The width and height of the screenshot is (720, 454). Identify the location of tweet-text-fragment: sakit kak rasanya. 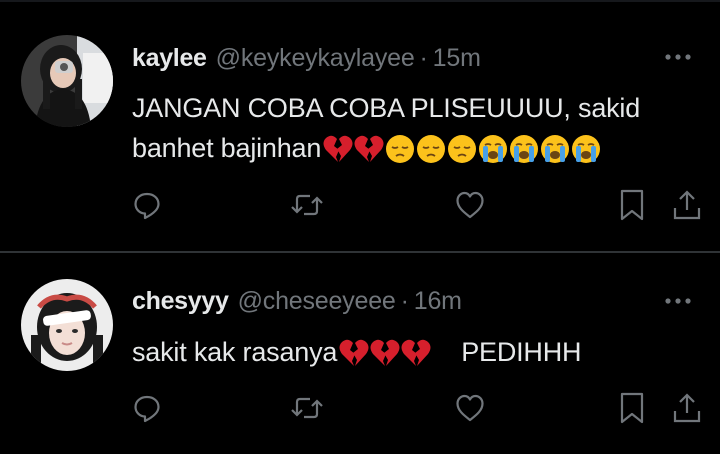
(235, 352).